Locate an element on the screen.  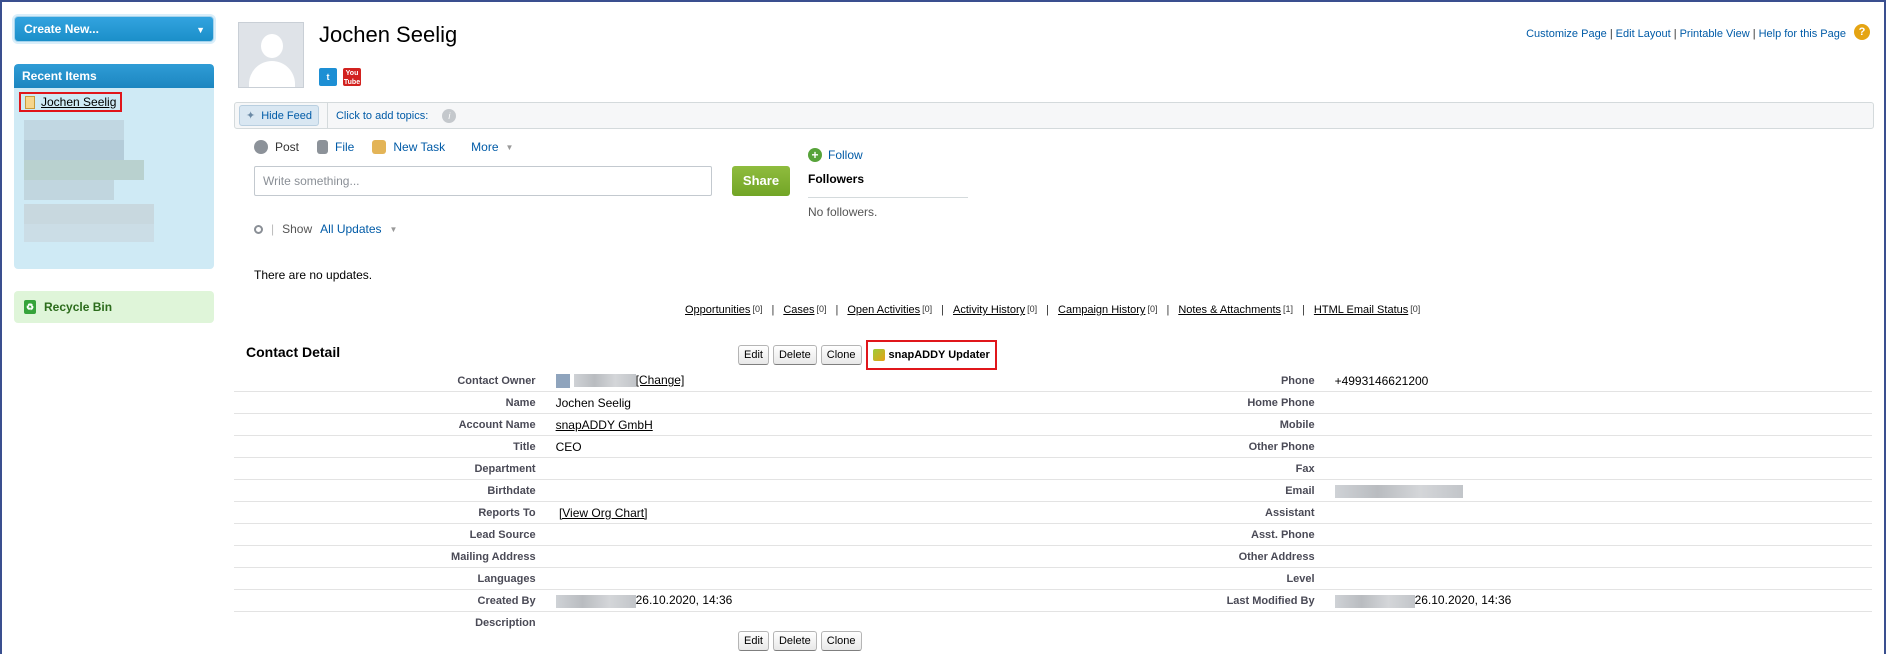
field-label: Other Phone is located at coordinates (1208, 446).